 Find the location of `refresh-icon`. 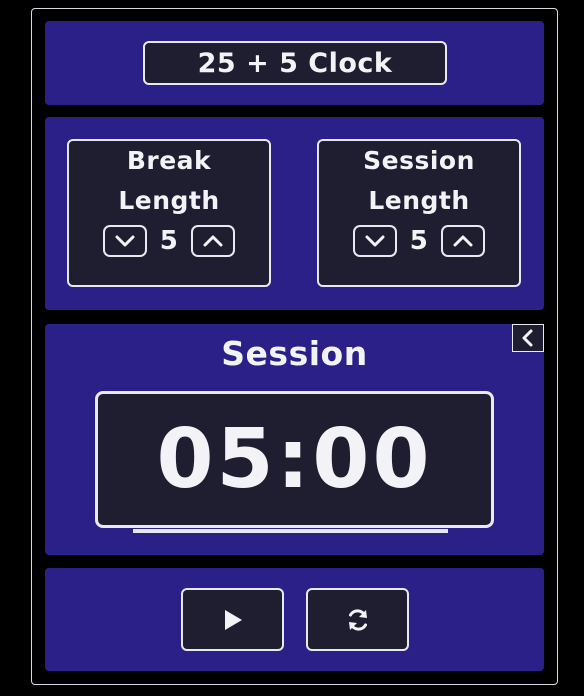

refresh-icon is located at coordinates (357, 619).